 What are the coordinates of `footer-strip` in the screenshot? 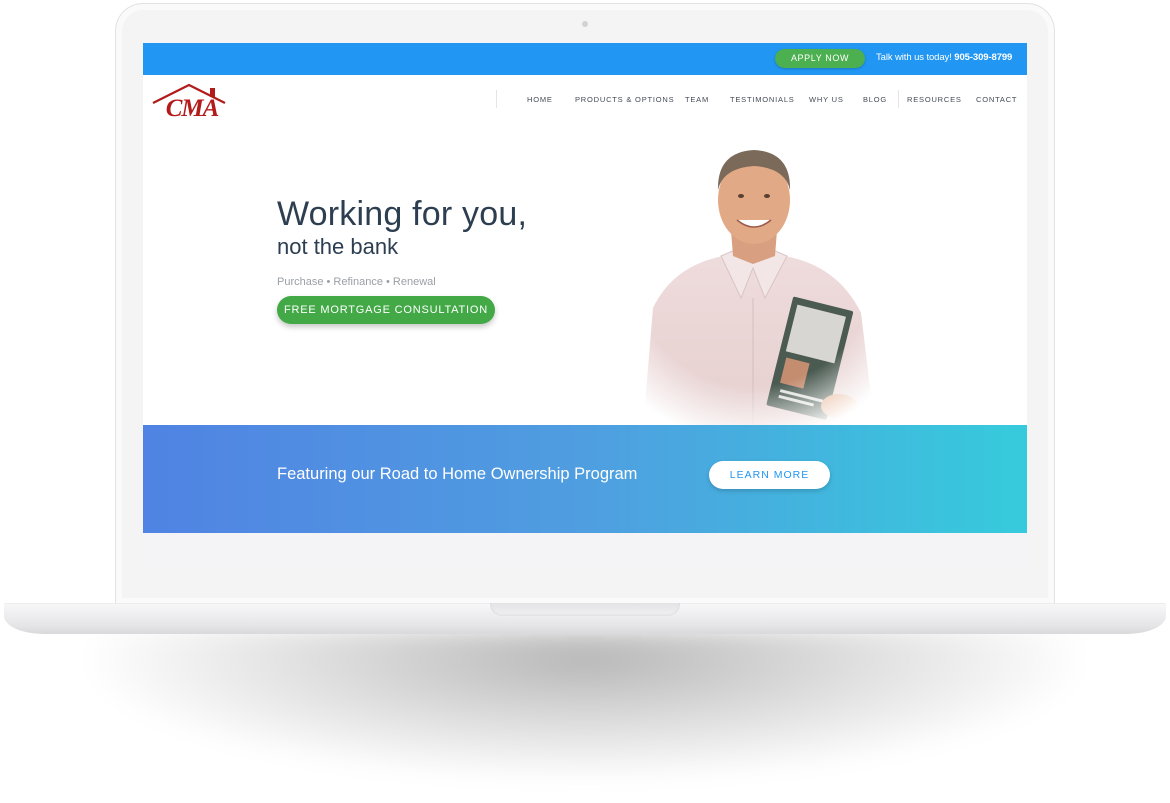 It's located at (585, 551).